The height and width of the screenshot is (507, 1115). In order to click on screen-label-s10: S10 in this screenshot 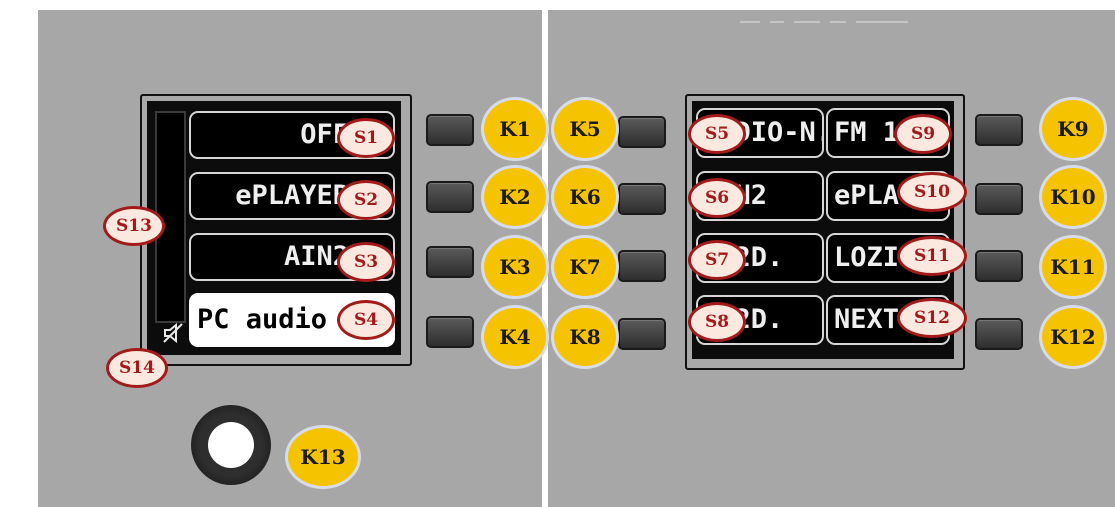, I will do `click(932, 192)`.